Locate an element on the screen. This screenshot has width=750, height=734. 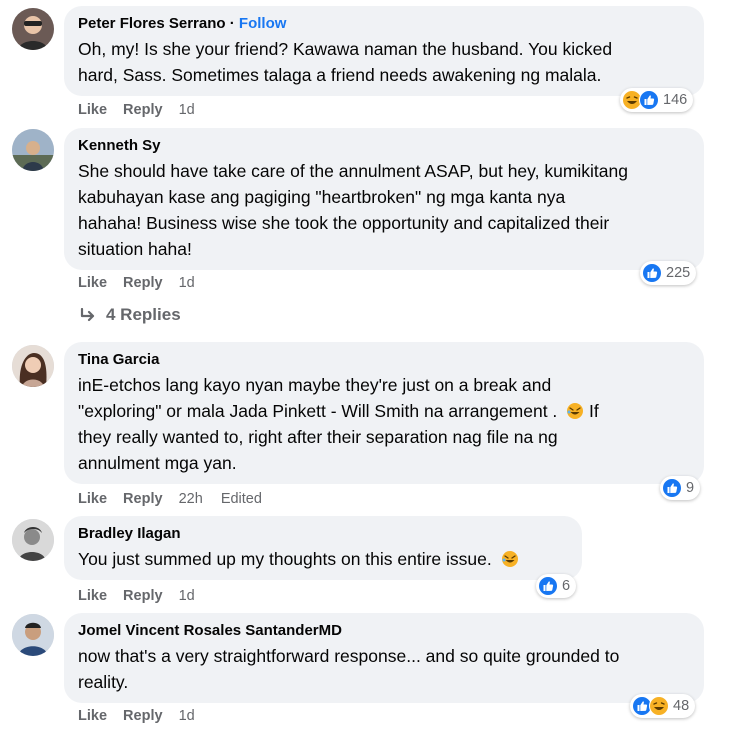
comment-line: situation haha! is located at coordinates (135, 249).